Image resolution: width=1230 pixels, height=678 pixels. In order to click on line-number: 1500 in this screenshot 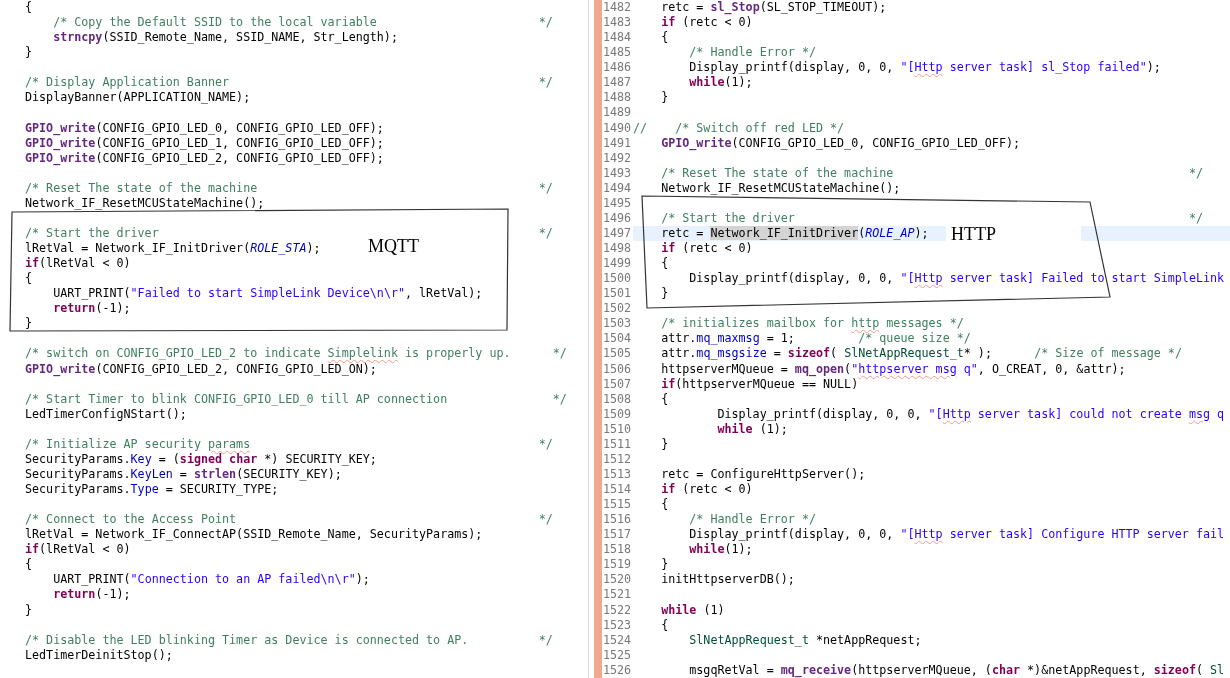, I will do `click(617, 279)`.